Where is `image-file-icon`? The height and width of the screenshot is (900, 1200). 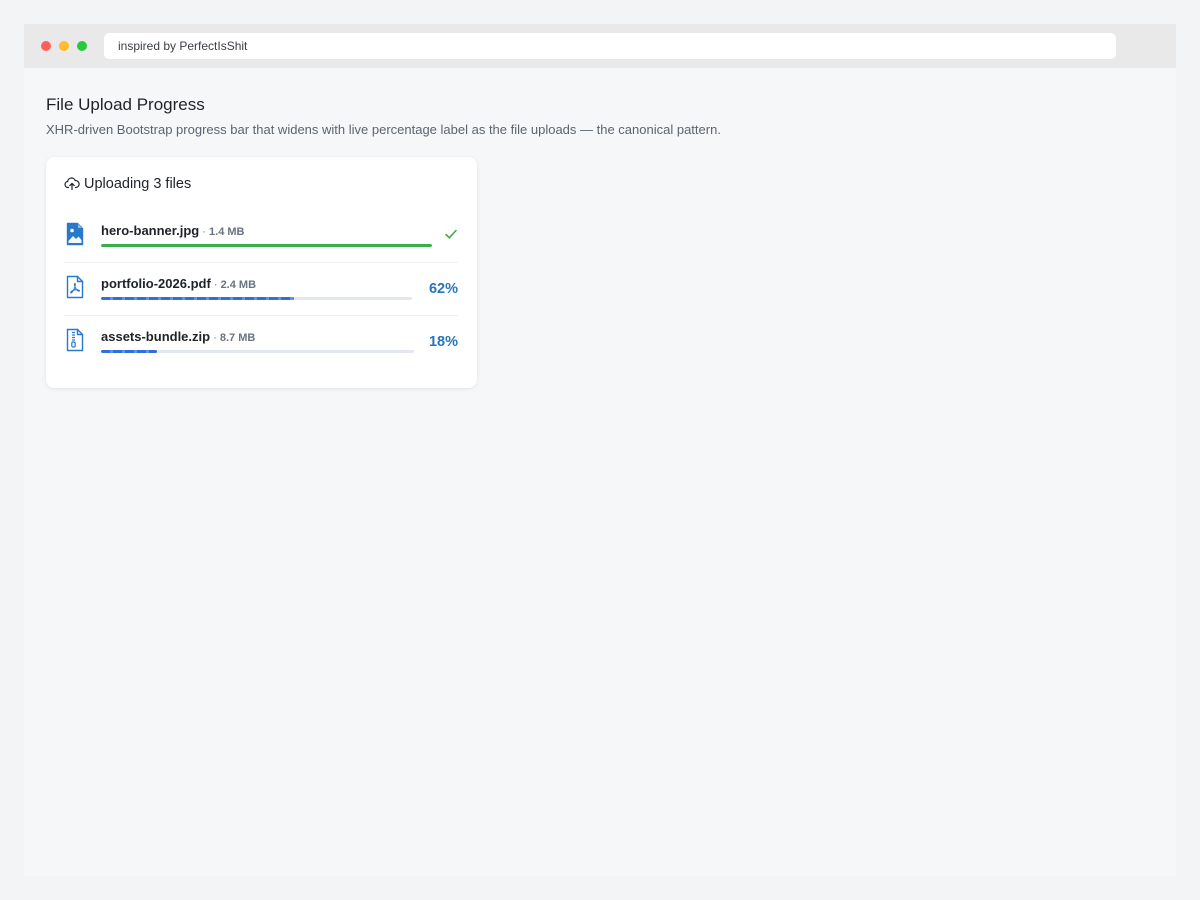
image-file-icon is located at coordinates (75, 236).